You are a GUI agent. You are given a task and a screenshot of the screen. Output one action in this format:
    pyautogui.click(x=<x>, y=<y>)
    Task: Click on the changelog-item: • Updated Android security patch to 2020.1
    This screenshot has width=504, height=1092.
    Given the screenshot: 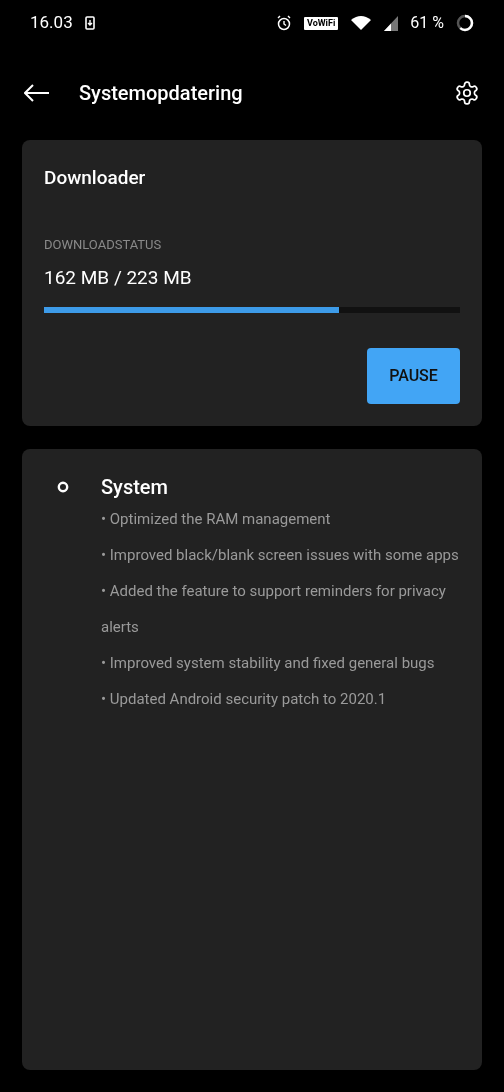 What is the action you would take?
    pyautogui.click(x=244, y=699)
    